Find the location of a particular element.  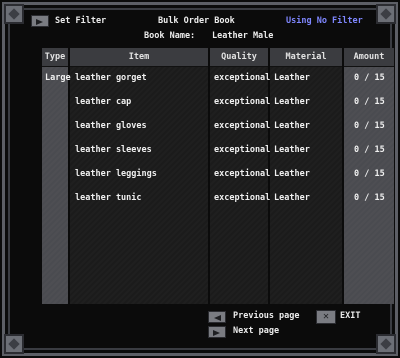

column-header-amount: Amount is located at coordinates (369, 57).